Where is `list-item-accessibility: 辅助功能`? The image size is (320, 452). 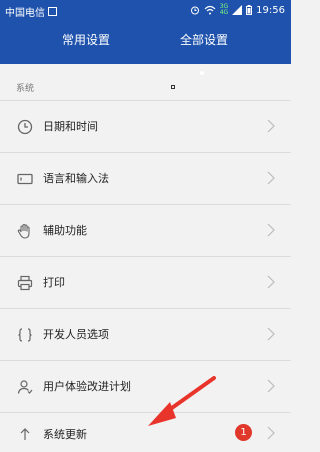 list-item-accessibility: 辅助功能 is located at coordinates (145, 230).